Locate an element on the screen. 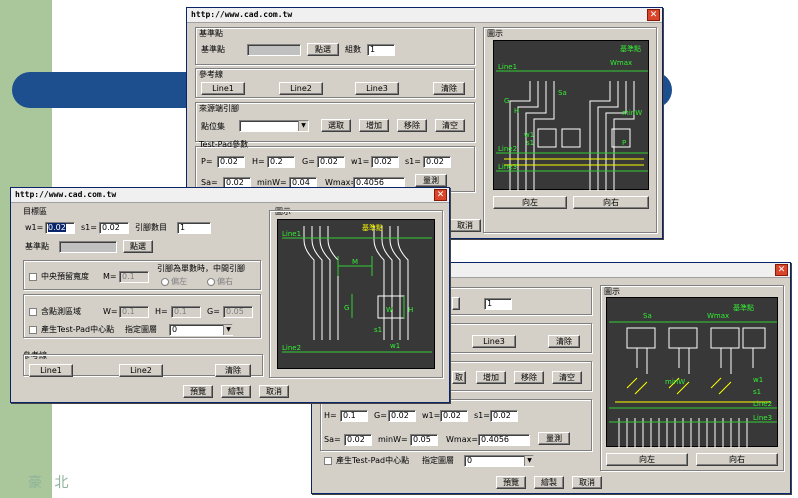  slide-watermark: 豪 北 is located at coordinates (50, 483).